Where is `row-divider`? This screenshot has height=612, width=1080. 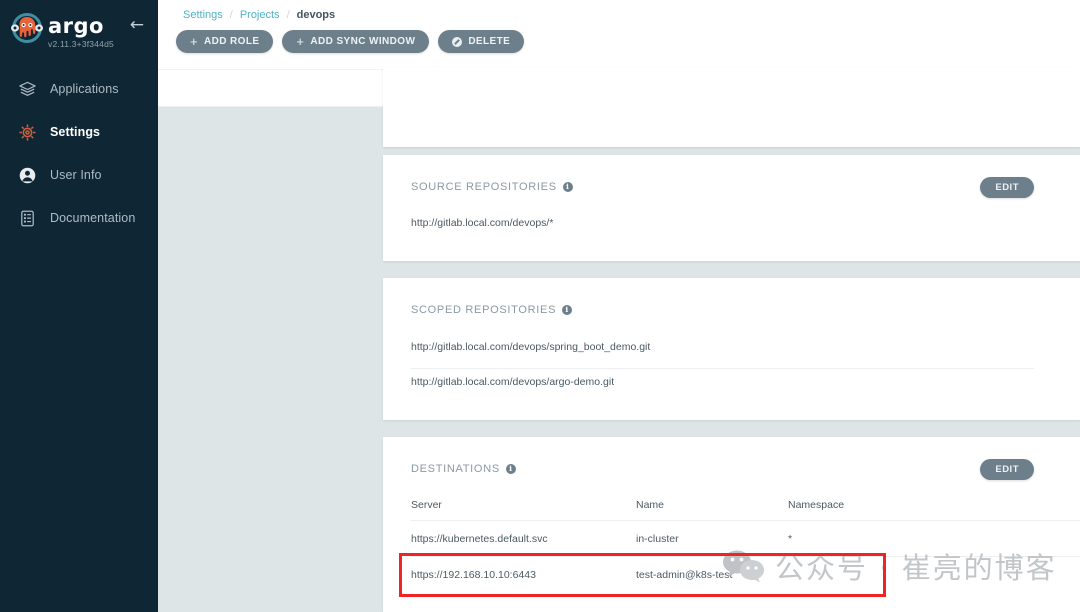
row-divider is located at coordinates (722, 368).